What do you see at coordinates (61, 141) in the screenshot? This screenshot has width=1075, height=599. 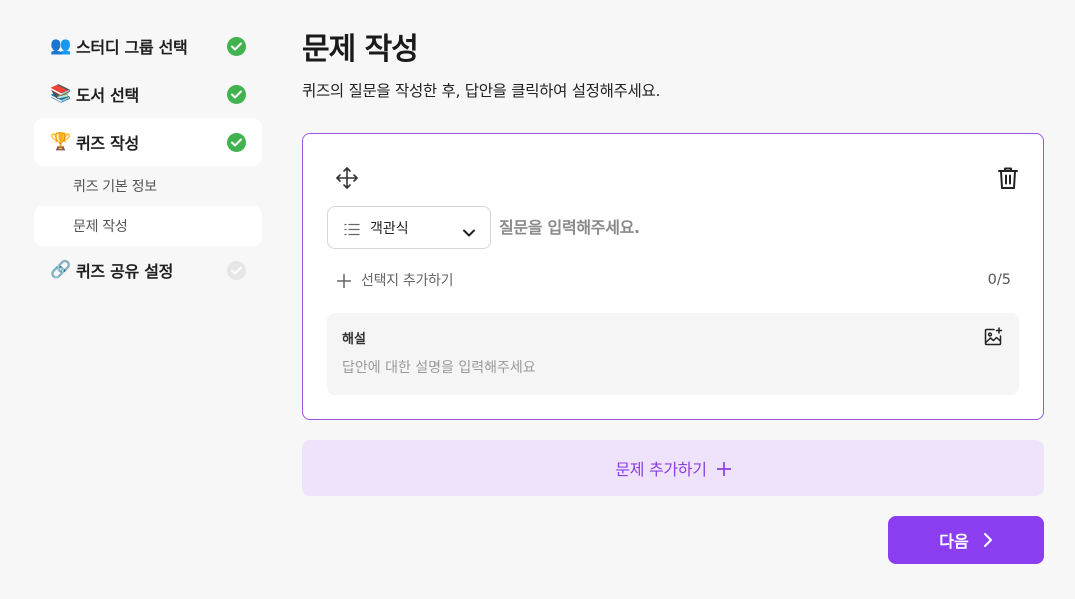 I see `trophy-emoji-icon: 🏆` at bounding box center [61, 141].